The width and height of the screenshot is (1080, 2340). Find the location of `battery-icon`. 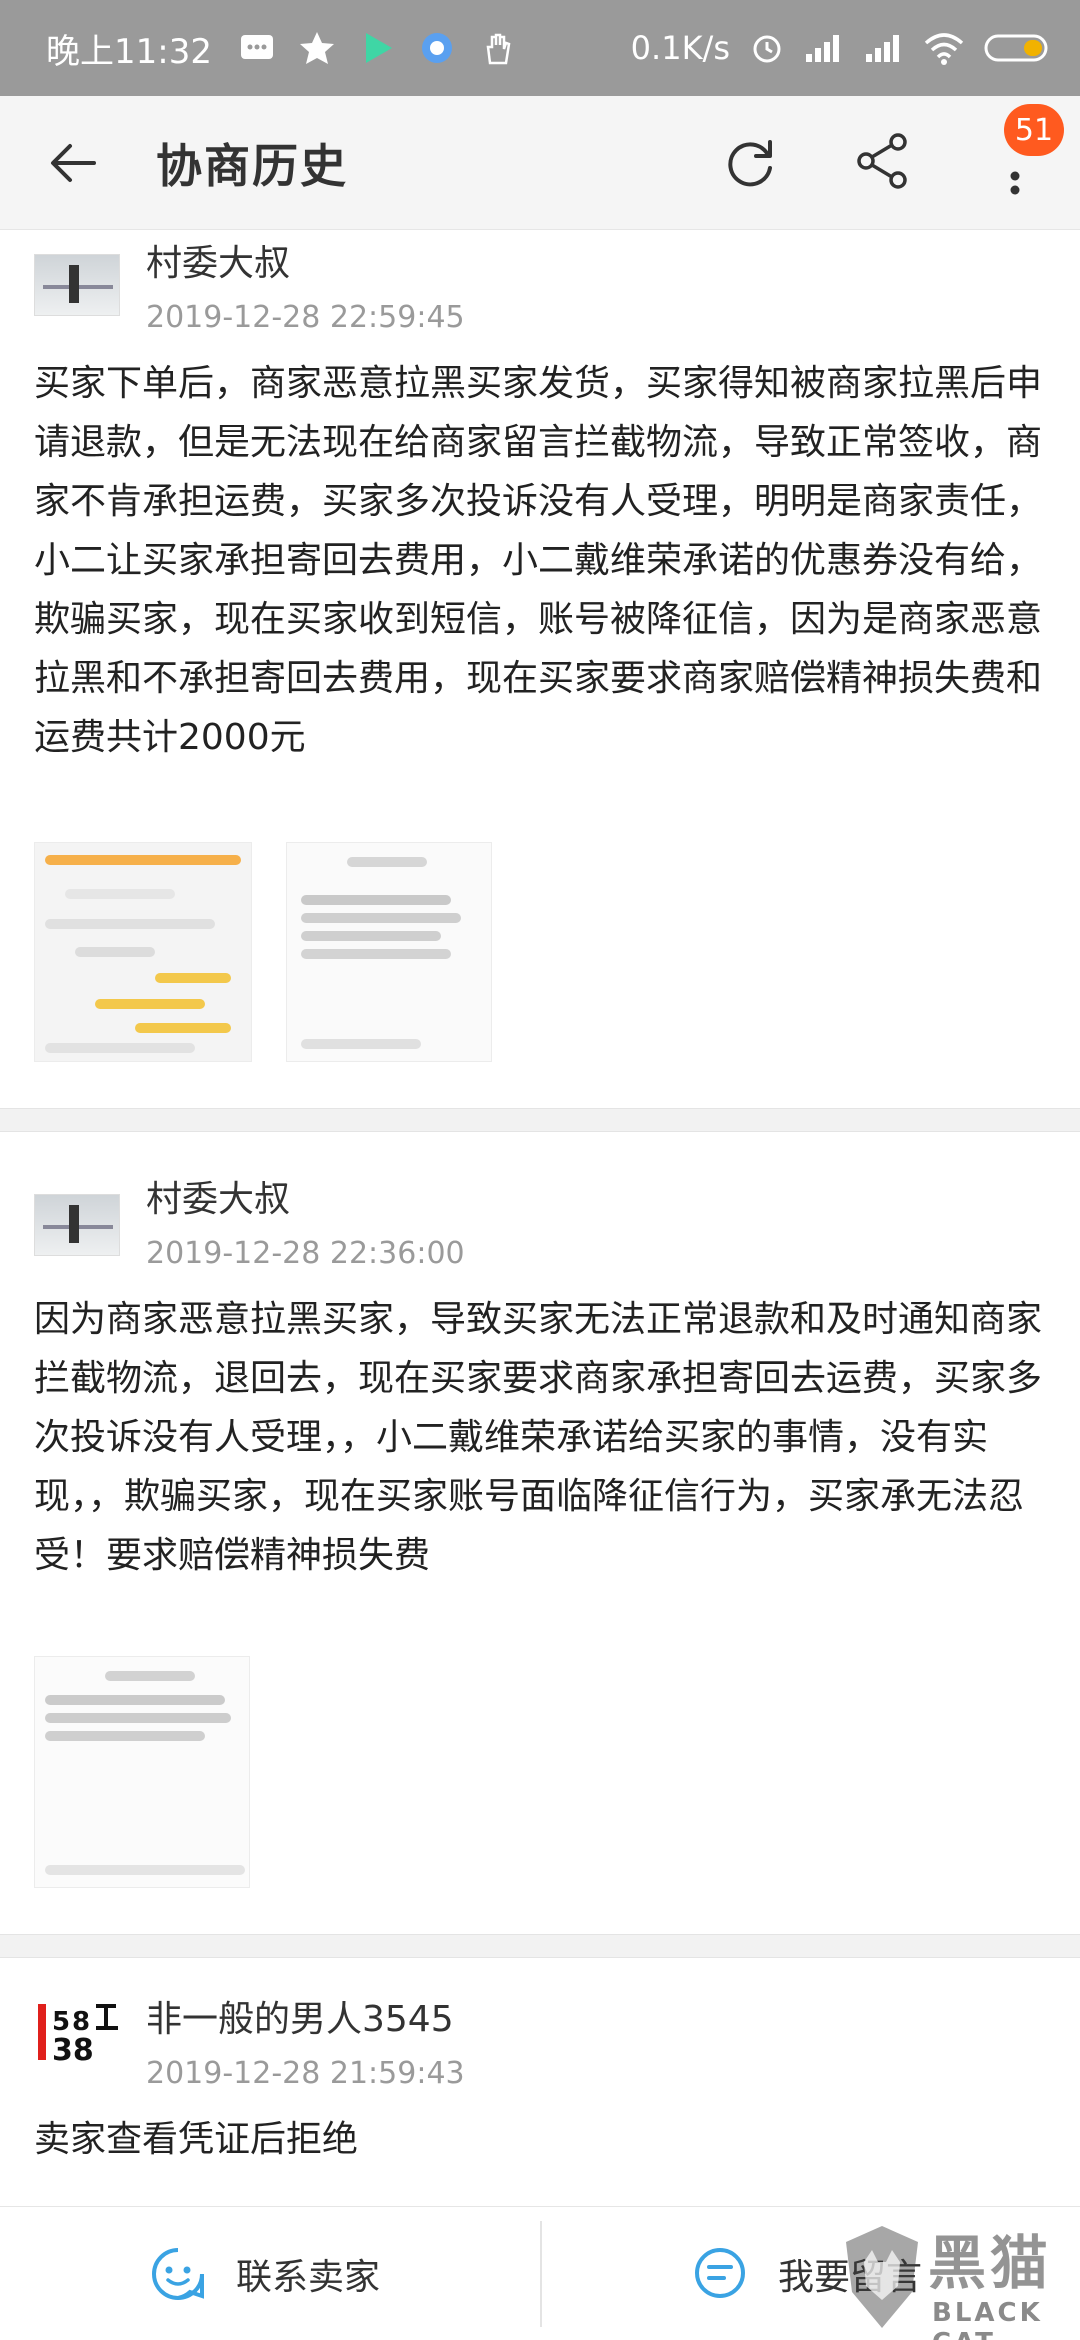

battery-icon is located at coordinates (1016, 48).